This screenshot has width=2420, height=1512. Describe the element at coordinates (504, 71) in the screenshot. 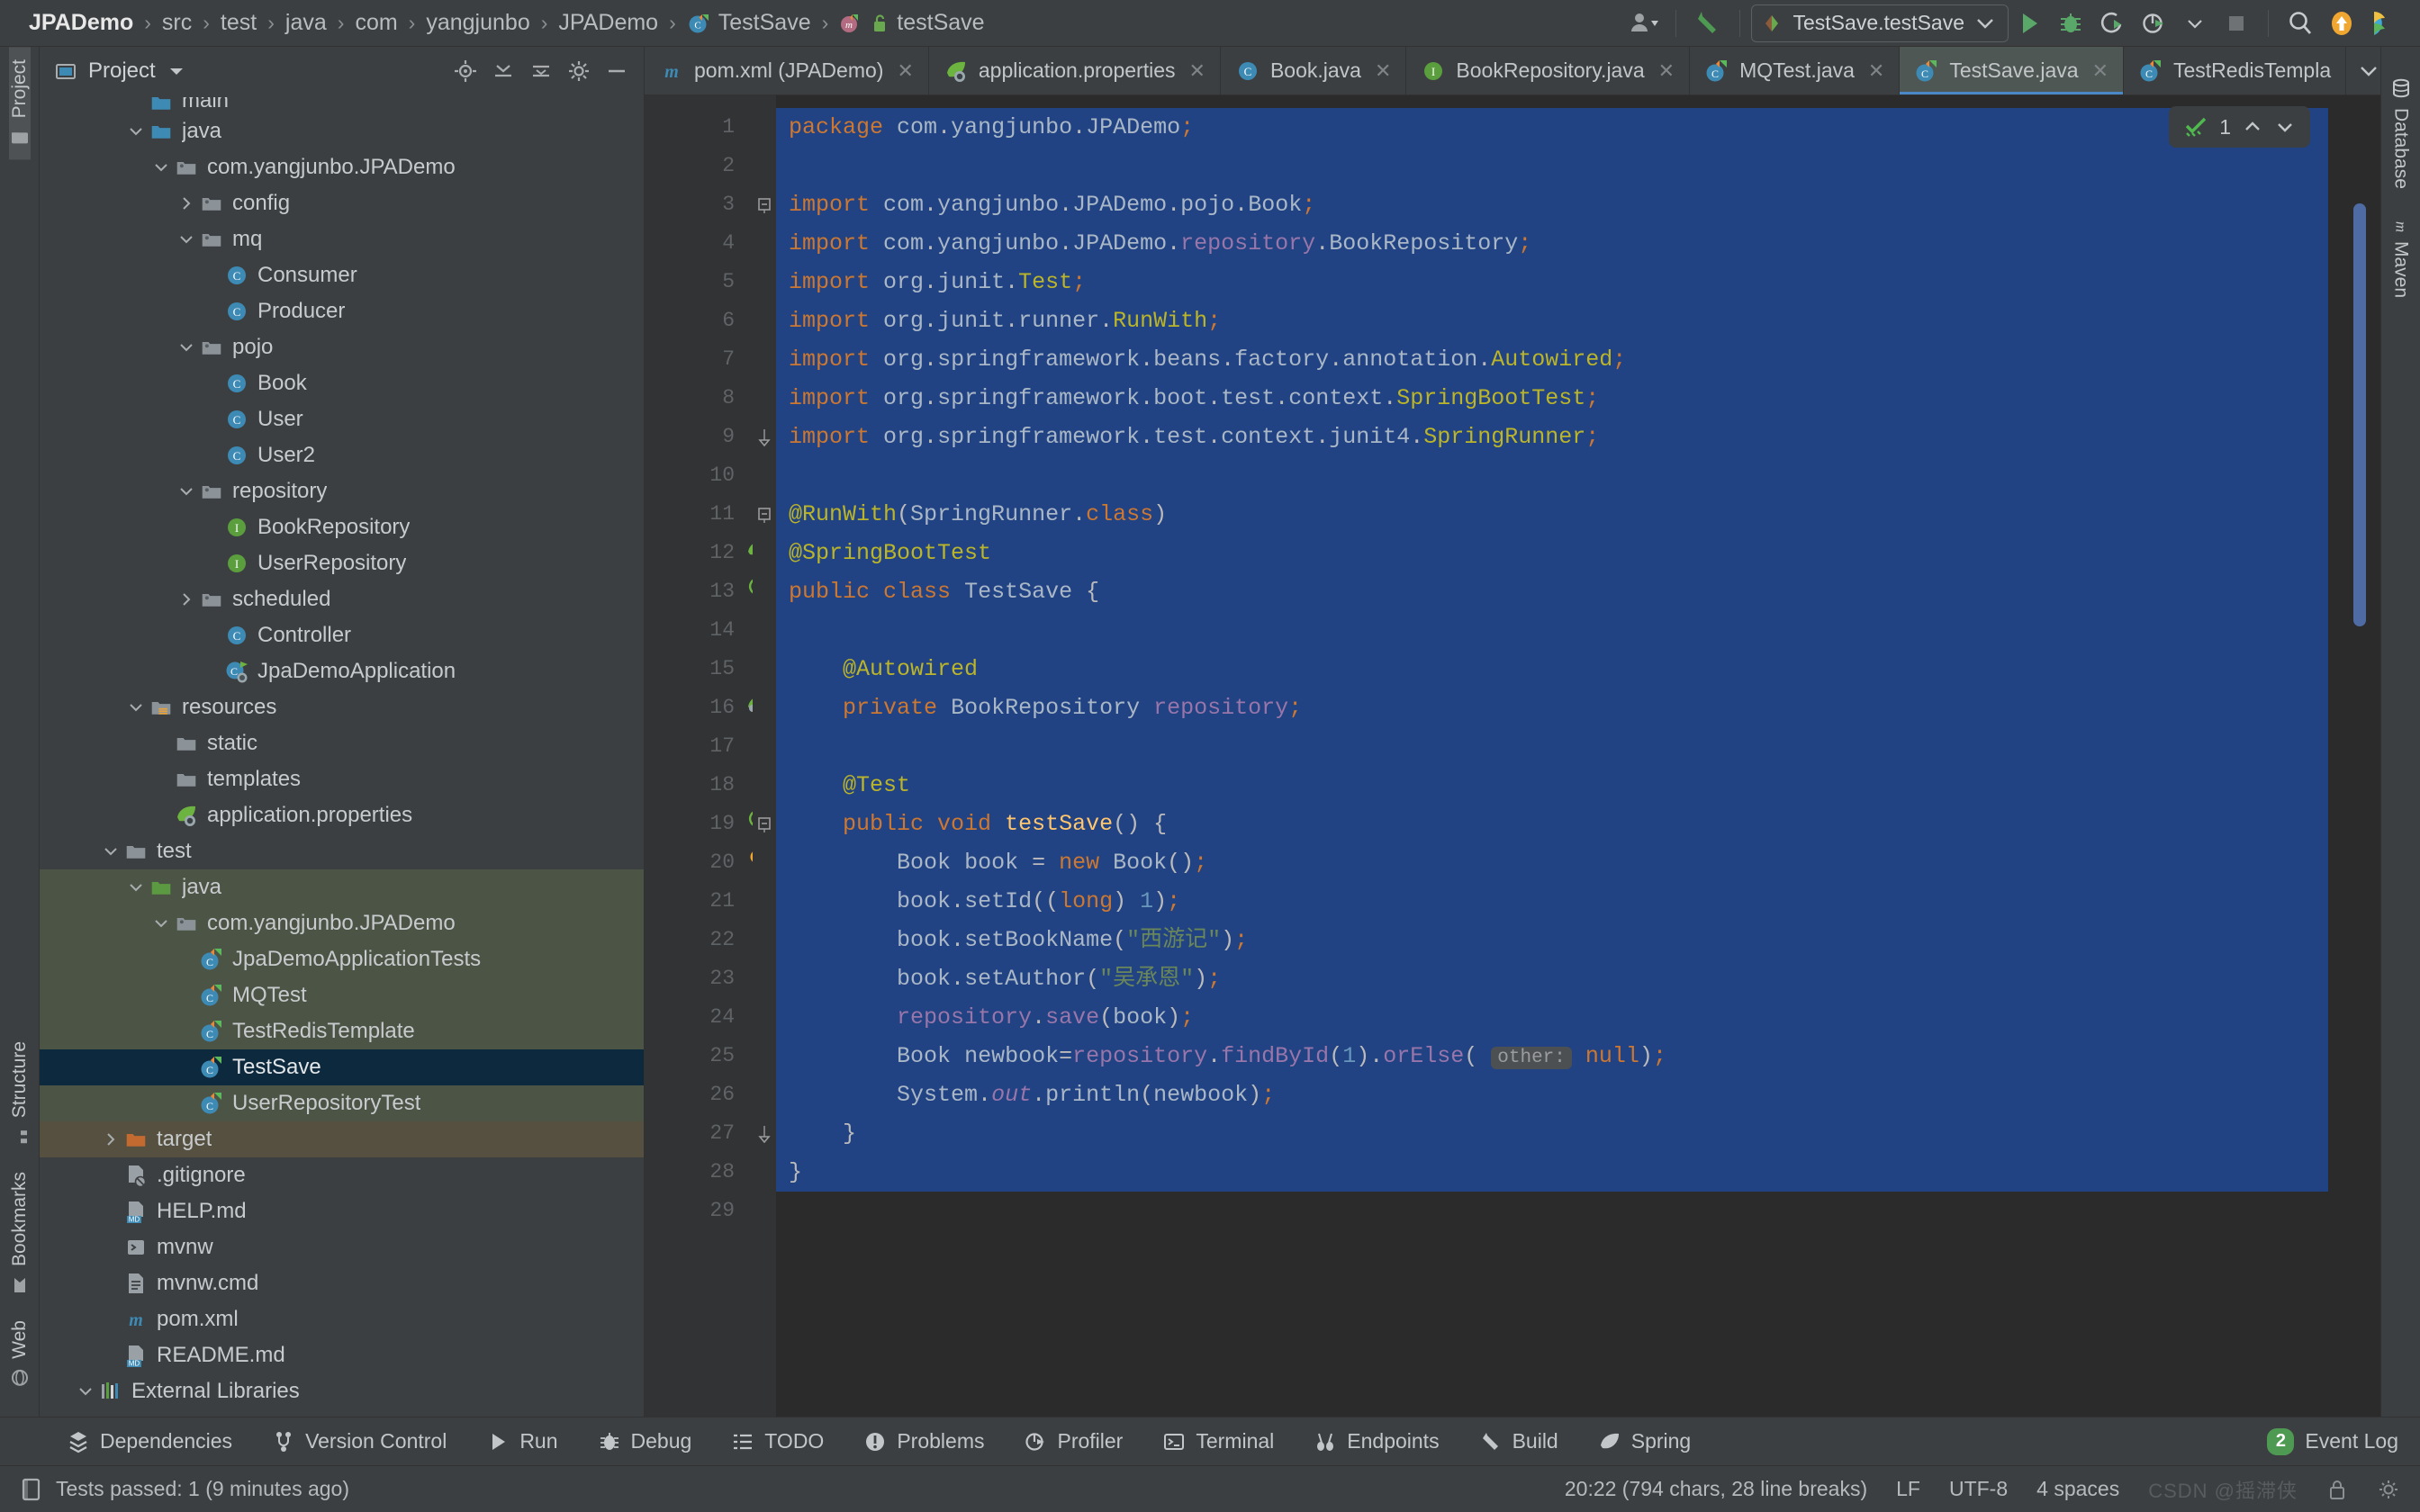

I see `collapse-all-icon` at that location.